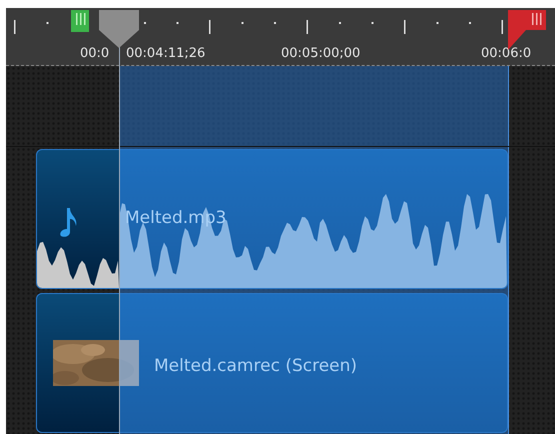  Describe the element at coordinates (506, 53) in the screenshot. I see `time-label: 00:06:0` at that location.